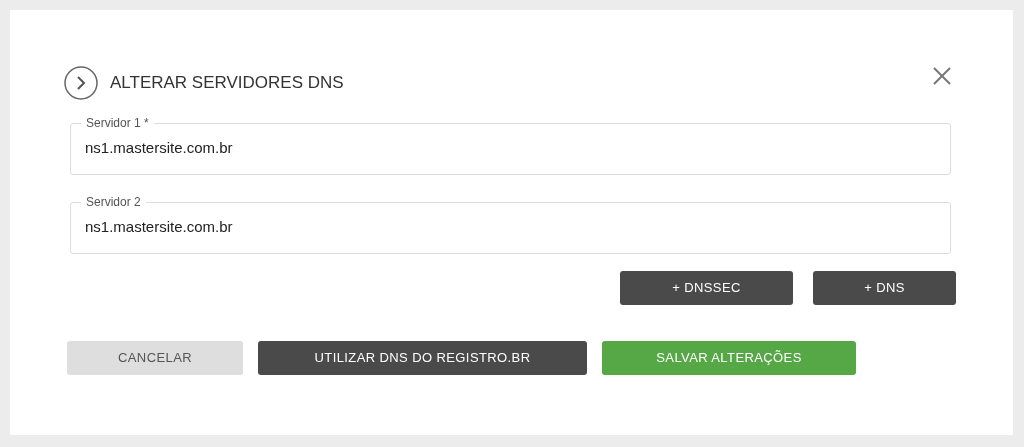 Image resolution: width=1024 pixels, height=447 pixels. I want to click on text-field: Servidor 2 ns1.mastersite.com.br, so click(510, 224).